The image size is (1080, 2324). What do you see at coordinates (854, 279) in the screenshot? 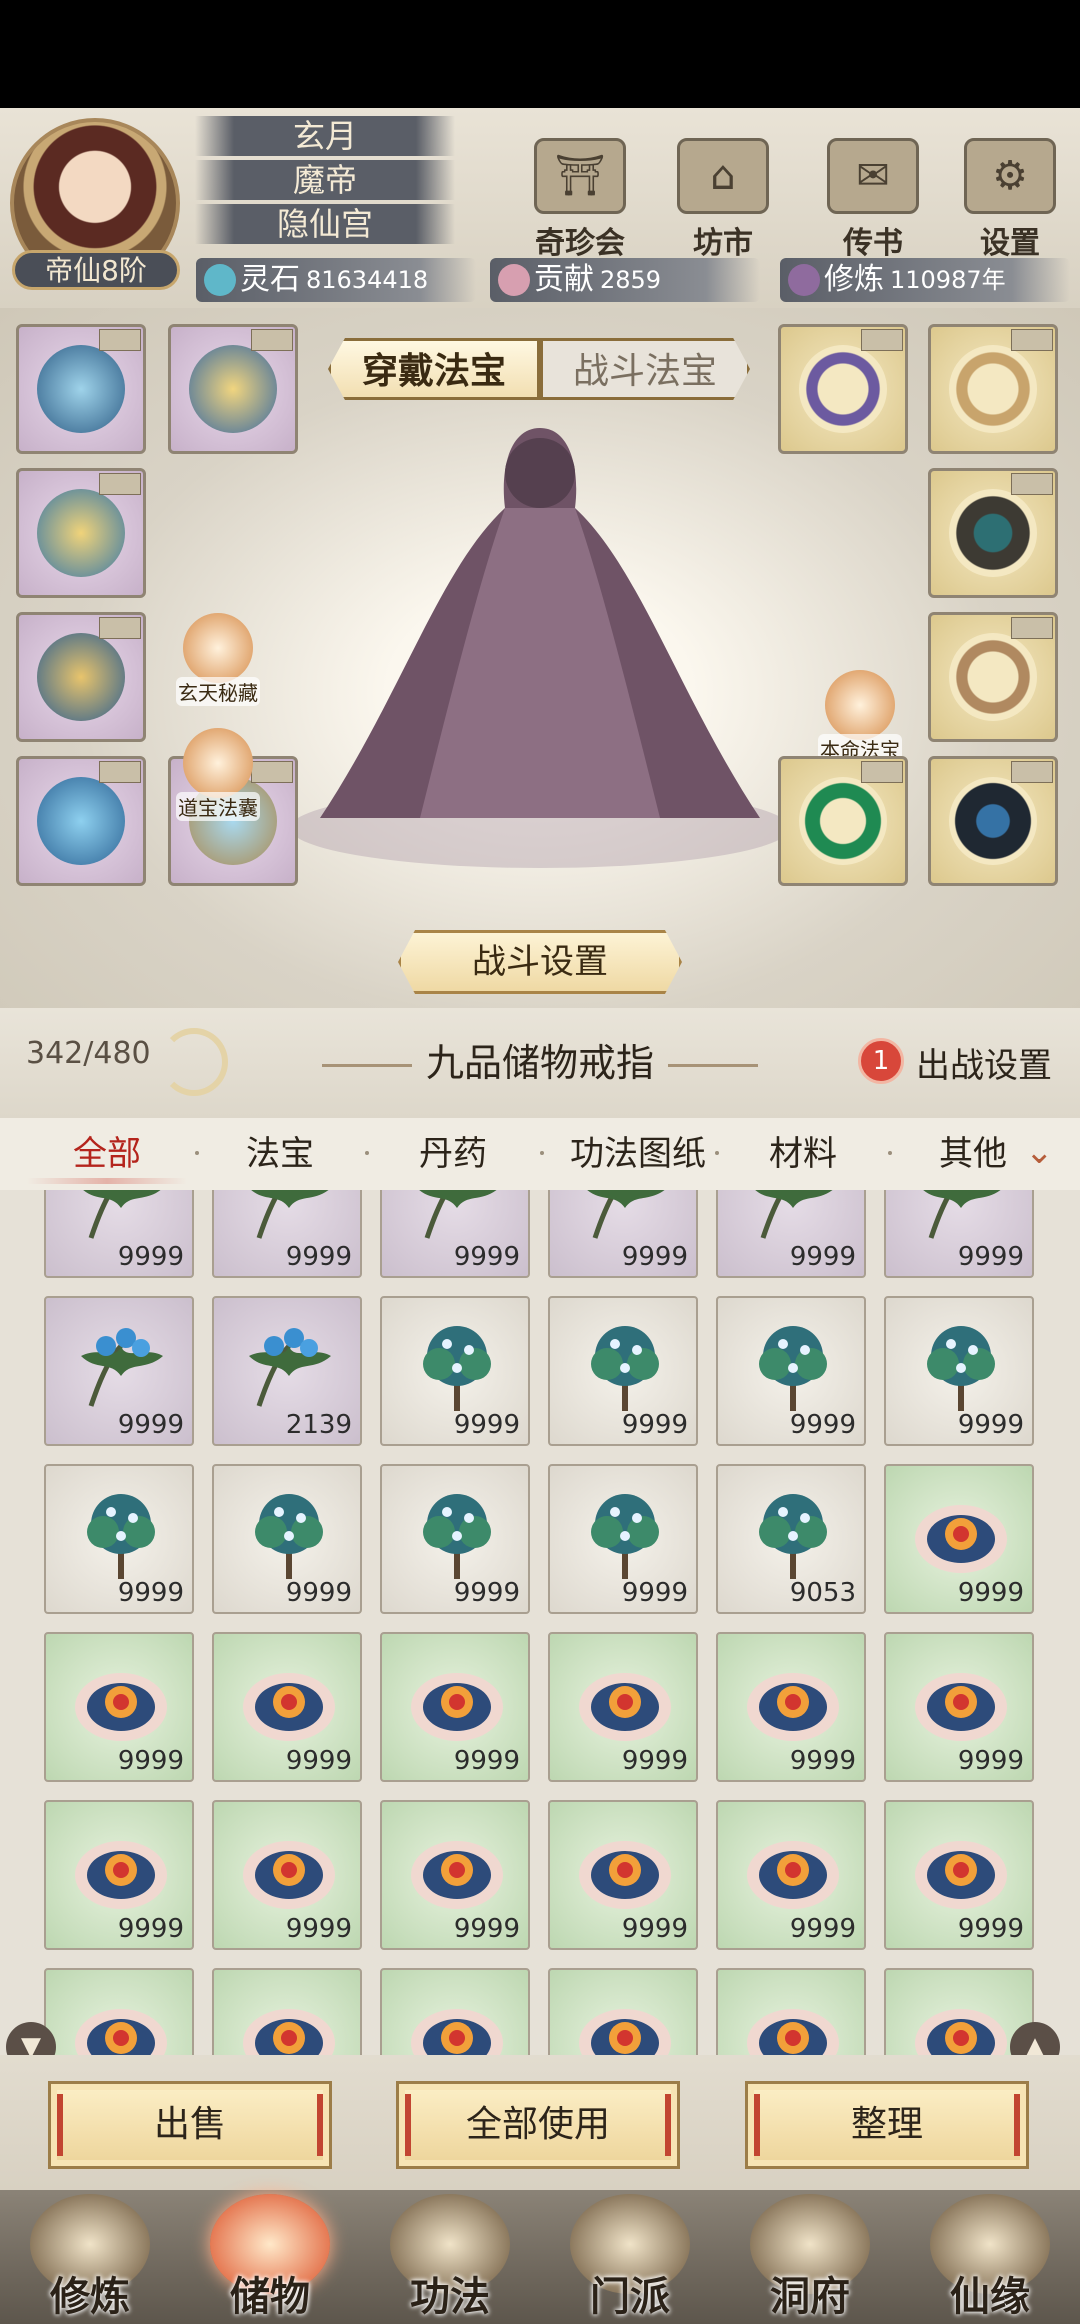
I see `cultivation-label: 修炼` at bounding box center [854, 279].